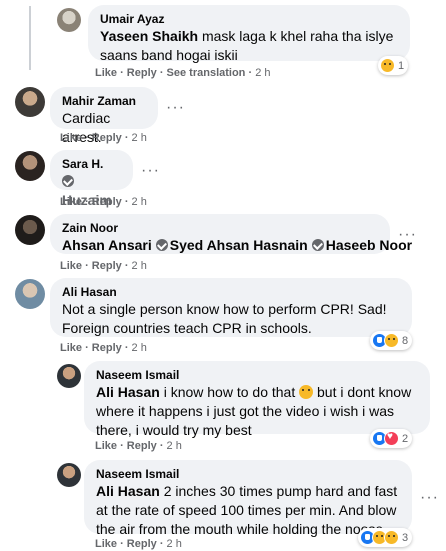 The height and width of the screenshot is (551, 446). I want to click on tagged-user: Syed Ahsan Hasnain, so click(239, 245).